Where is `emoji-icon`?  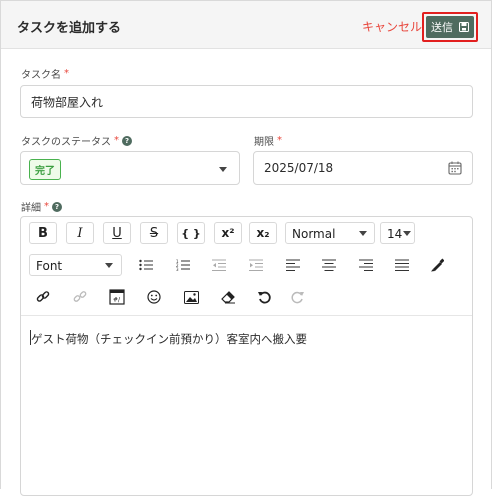 emoji-icon is located at coordinates (154, 297).